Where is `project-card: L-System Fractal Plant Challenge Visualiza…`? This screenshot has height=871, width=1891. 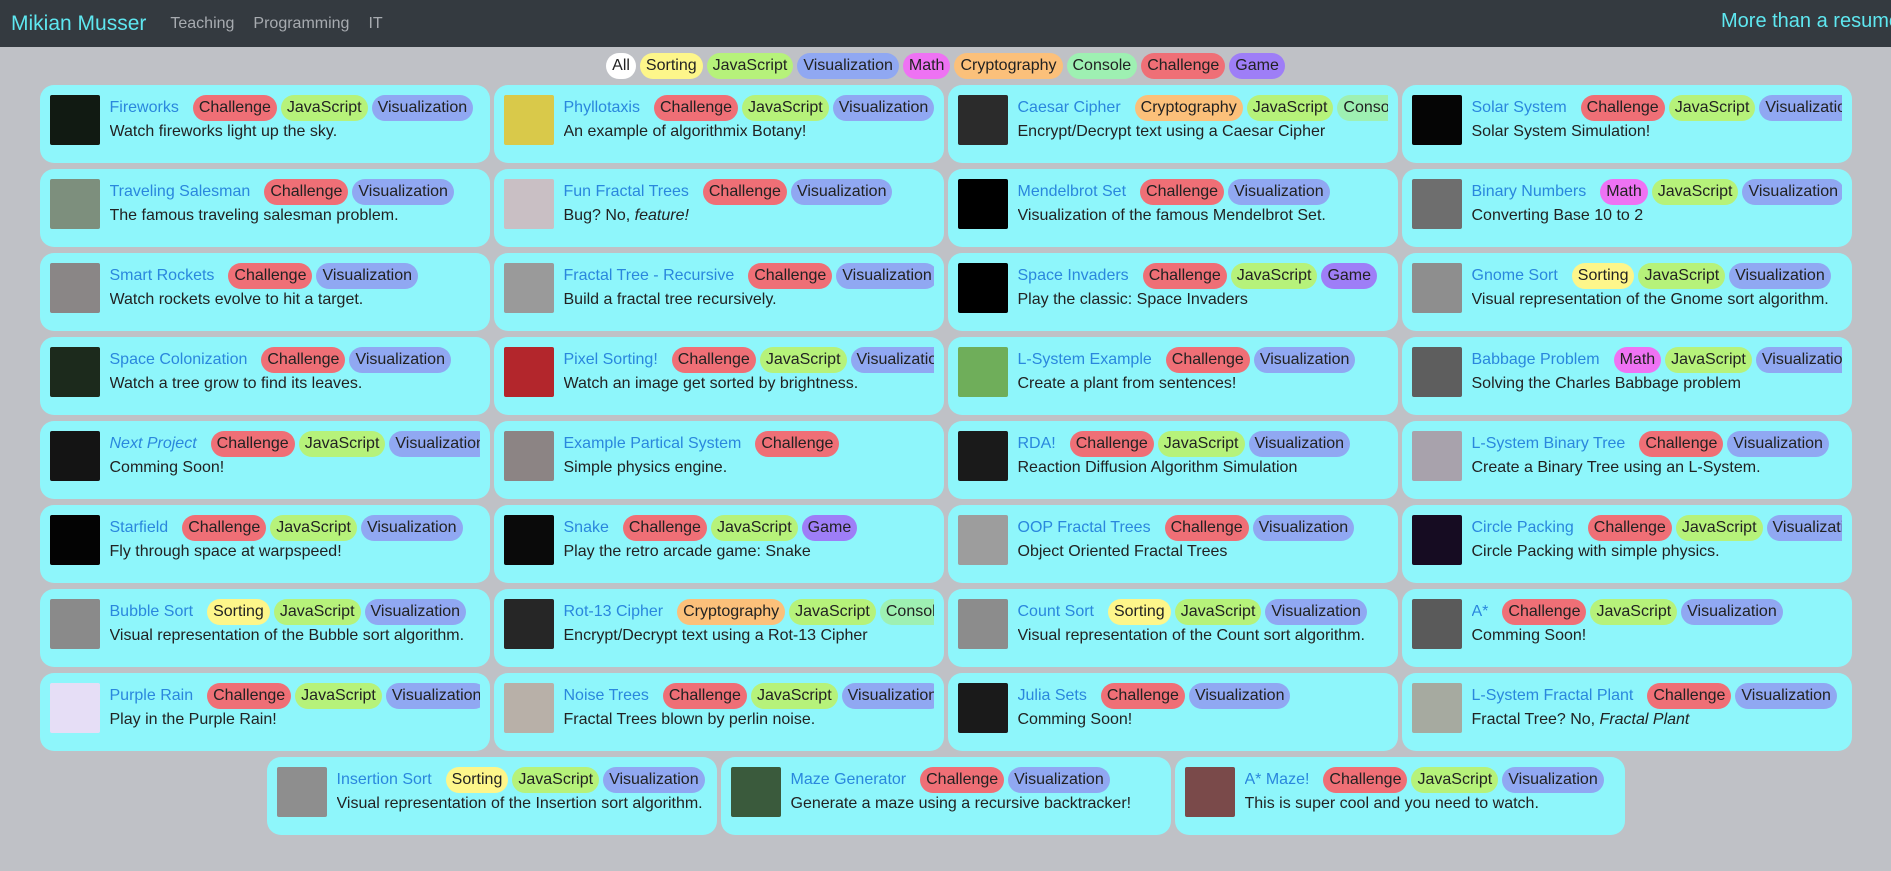 project-card: L-System Fractal Plant Challenge Visualiza… is located at coordinates (1626, 712).